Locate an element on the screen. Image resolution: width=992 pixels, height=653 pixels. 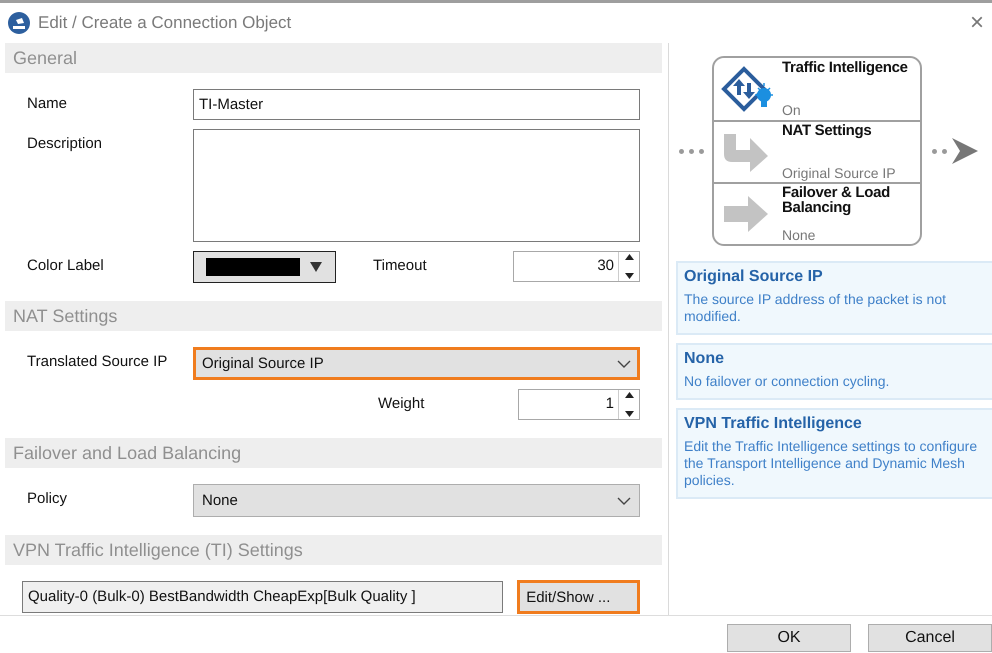
dropdown: None is located at coordinates (416, 500).